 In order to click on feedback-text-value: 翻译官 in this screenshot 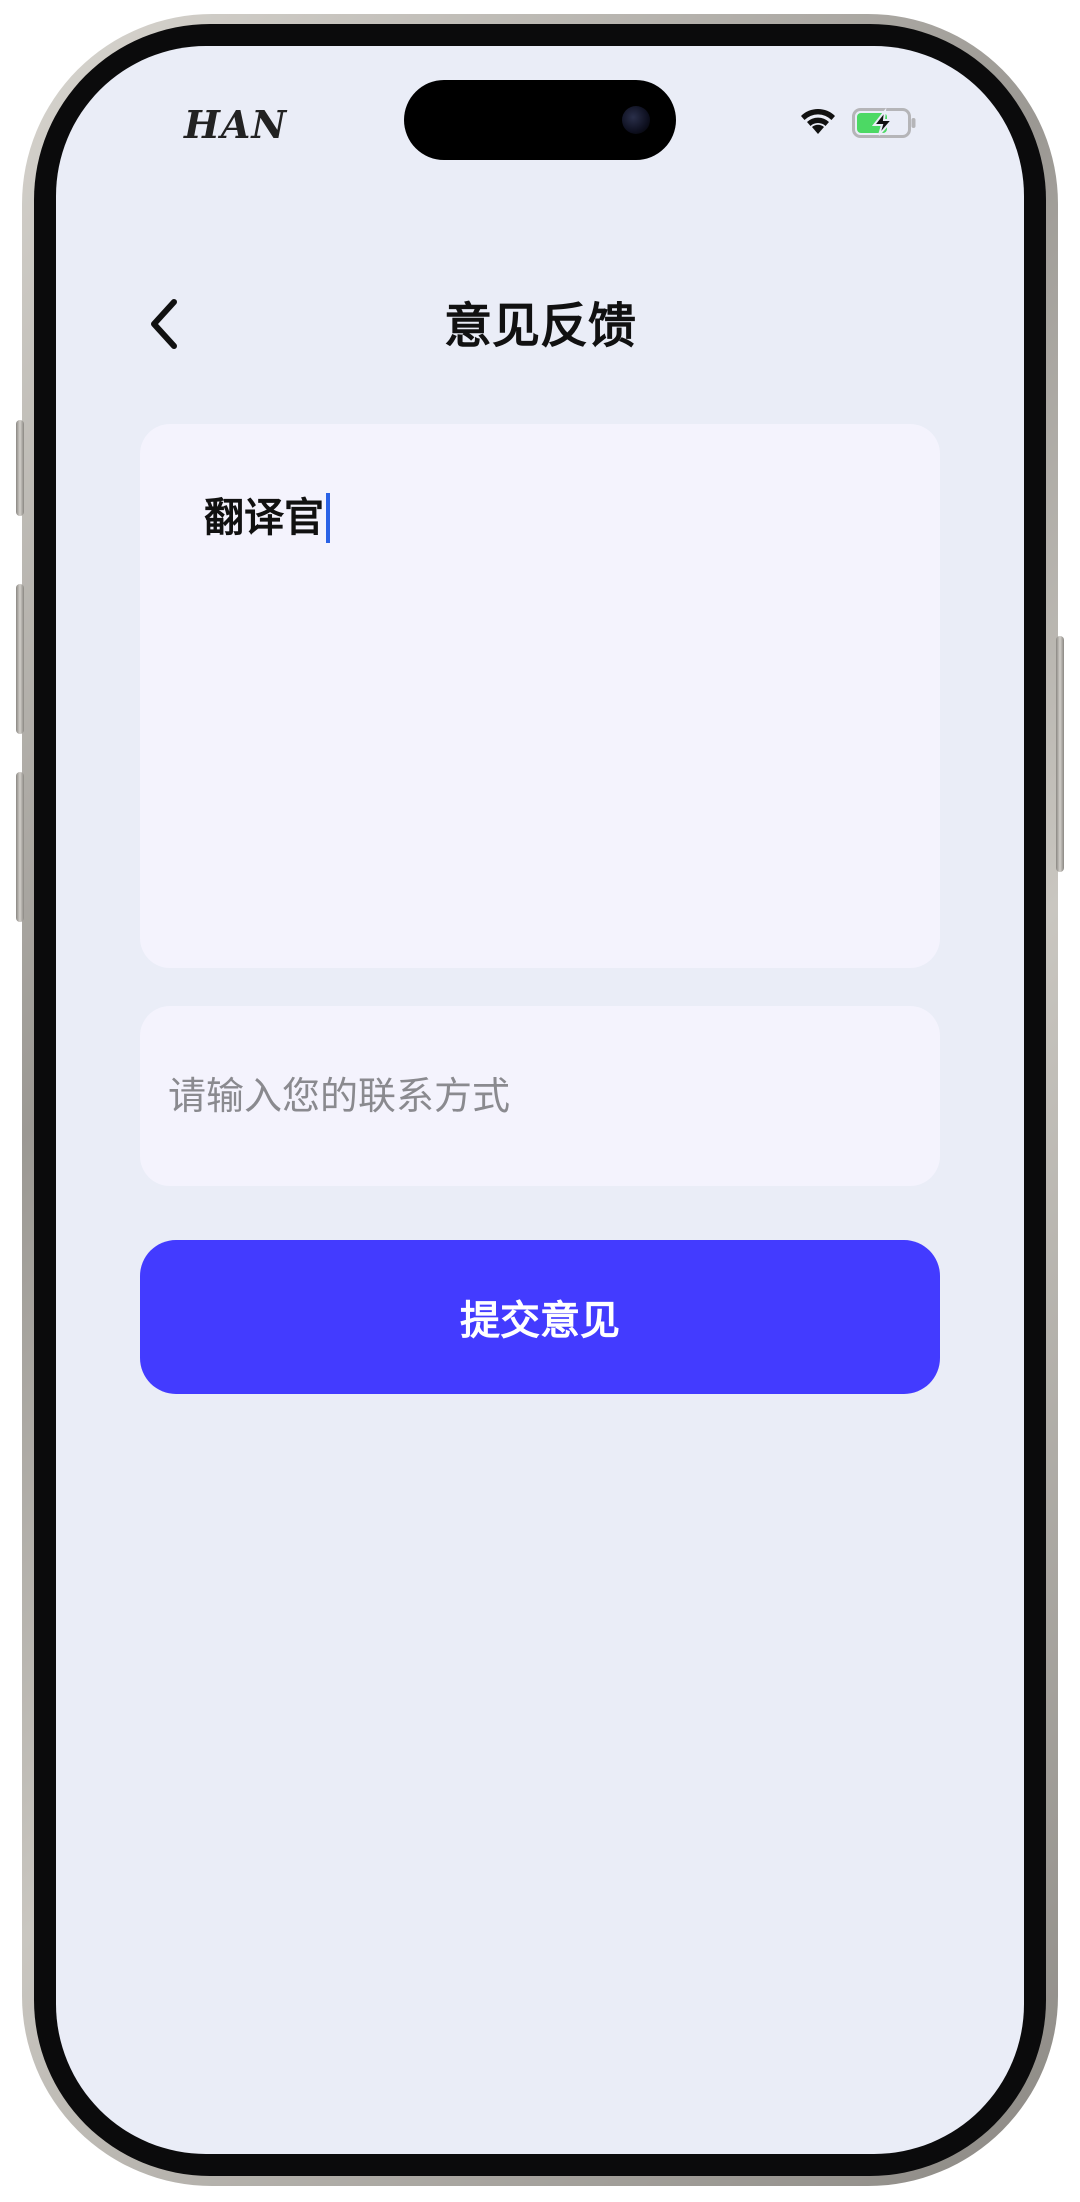, I will do `click(267, 518)`.